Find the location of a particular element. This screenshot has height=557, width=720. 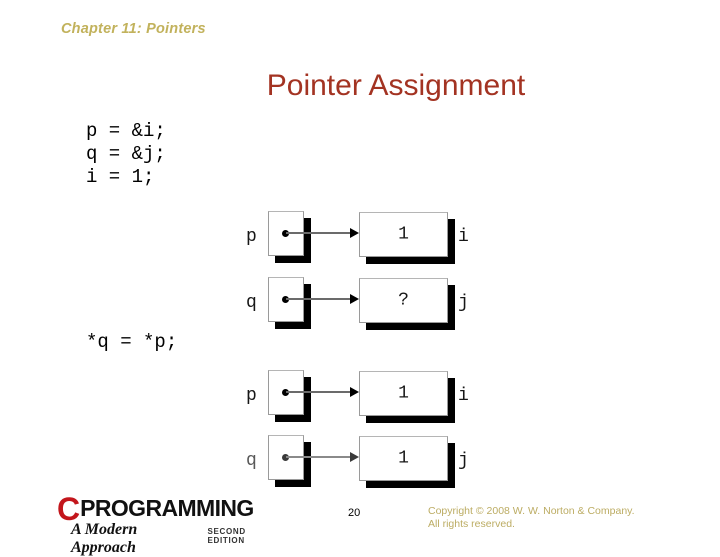

value-box-j-after-value: 1 is located at coordinates (403, 458).